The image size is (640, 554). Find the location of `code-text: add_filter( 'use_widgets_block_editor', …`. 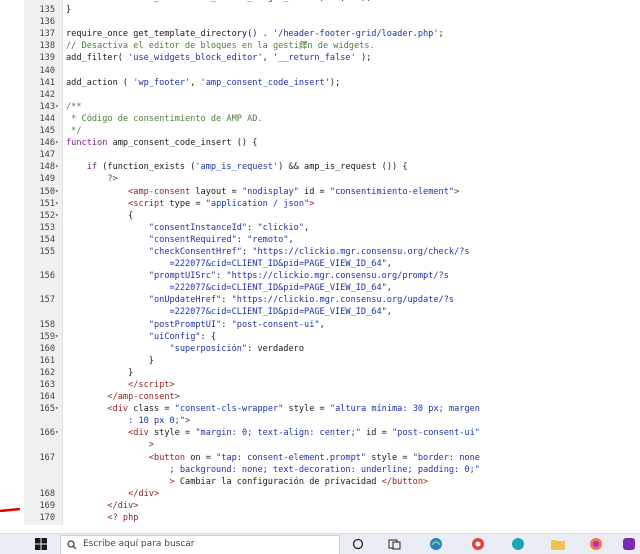

code-text: add_filter( 'use_widgets_block_editor', … is located at coordinates (219, 58).